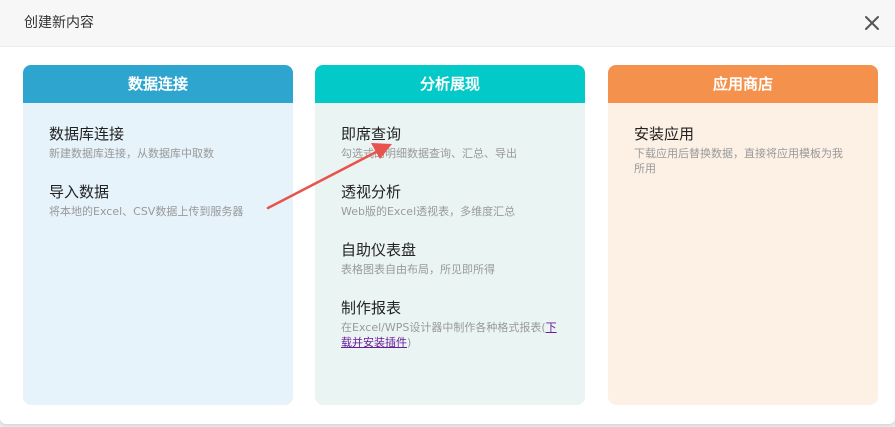 This screenshot has width=895, height=427. I want to click on card-title-analysis: 分析展现, so click(450, 84).